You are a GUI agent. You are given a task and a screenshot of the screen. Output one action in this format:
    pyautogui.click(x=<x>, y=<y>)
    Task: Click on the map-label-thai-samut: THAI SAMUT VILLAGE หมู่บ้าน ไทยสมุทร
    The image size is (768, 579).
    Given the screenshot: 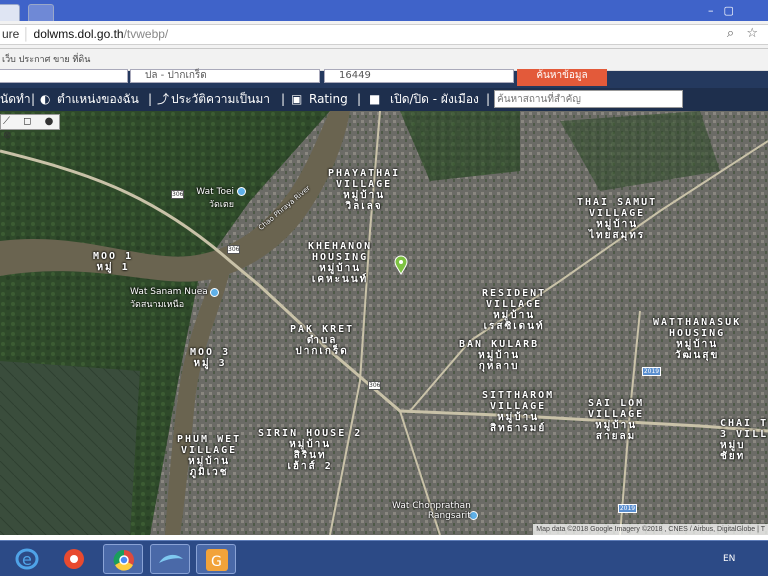 What is the action you would take?
    pyautogui.click(x=617, y=219)
    